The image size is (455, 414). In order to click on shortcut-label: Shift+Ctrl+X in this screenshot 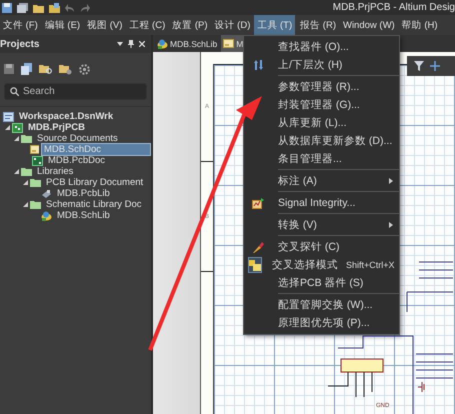, I will do `click(370, 265)`.